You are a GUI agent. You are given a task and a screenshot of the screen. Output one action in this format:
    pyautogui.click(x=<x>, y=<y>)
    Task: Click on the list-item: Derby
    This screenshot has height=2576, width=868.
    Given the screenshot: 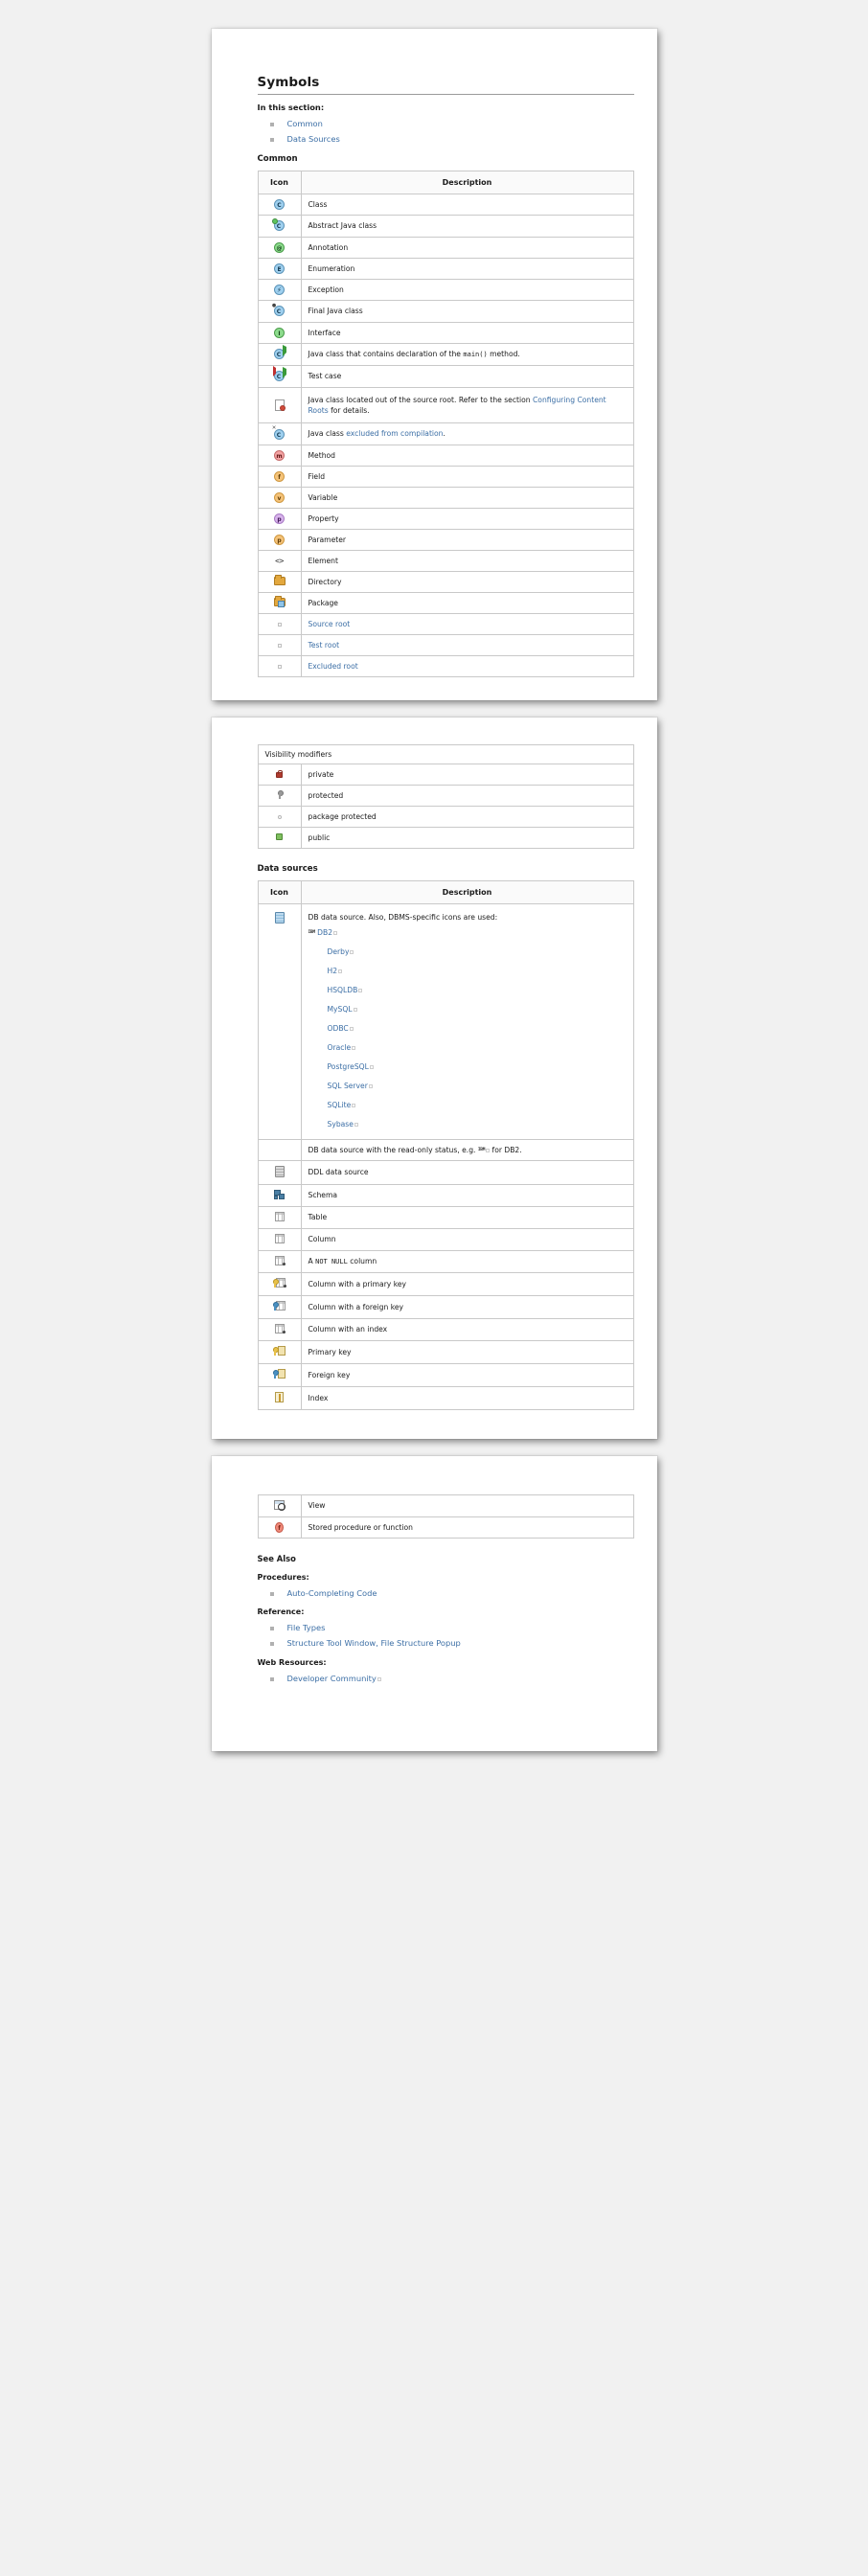 What is the action you would take?
    pyautogui.click(x=467, y=951)
    